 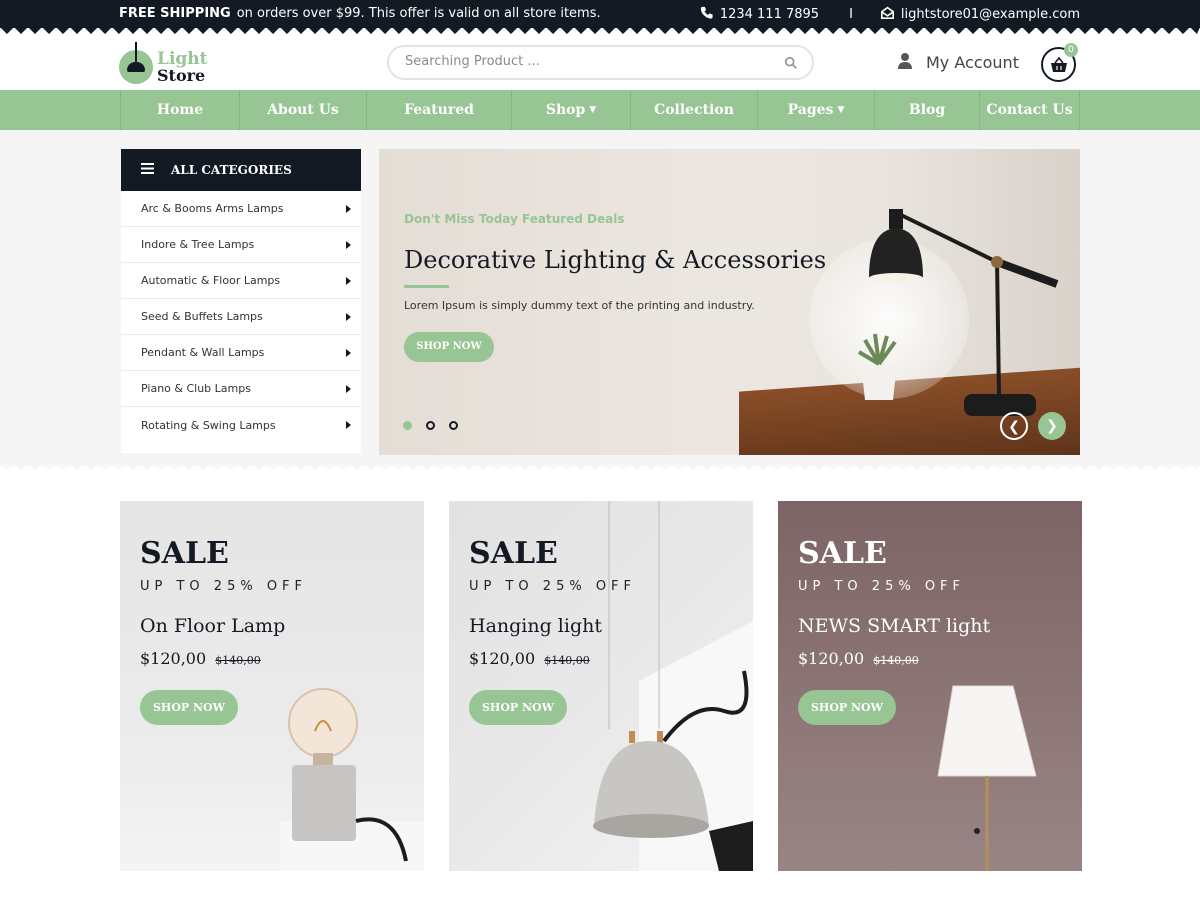 I want to click on nav-item-shop: Shop ▼, so click(x=570, y=110).